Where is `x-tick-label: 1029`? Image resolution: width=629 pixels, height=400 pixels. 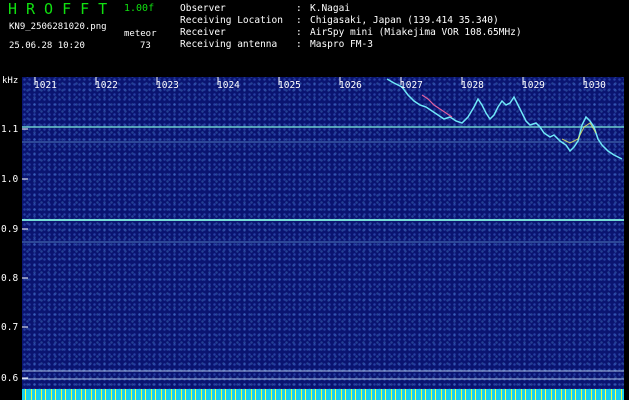
x-tick-label: 1029 is located at coordinates (533, 85).